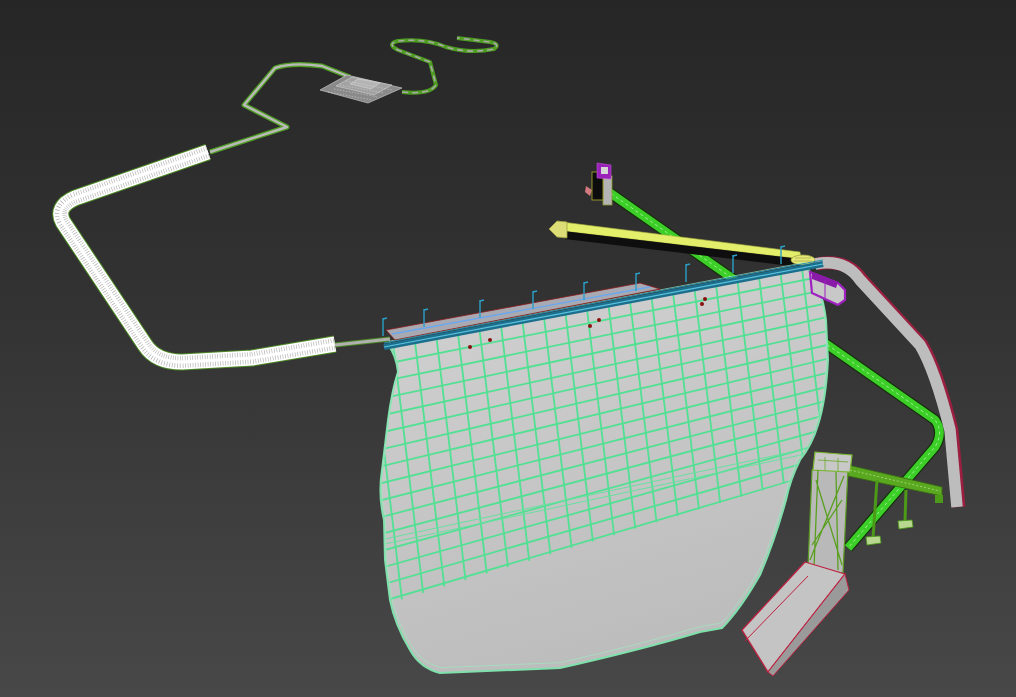 The height and width of the screenshot is (697, 1016). I want to click on gate-structure, so click(827, 288).